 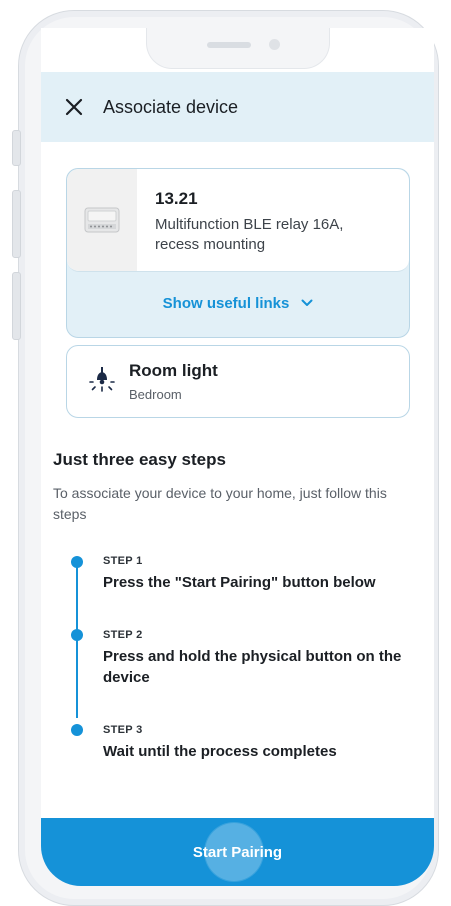 I want to click on close-button, so click(x=74, y=107).